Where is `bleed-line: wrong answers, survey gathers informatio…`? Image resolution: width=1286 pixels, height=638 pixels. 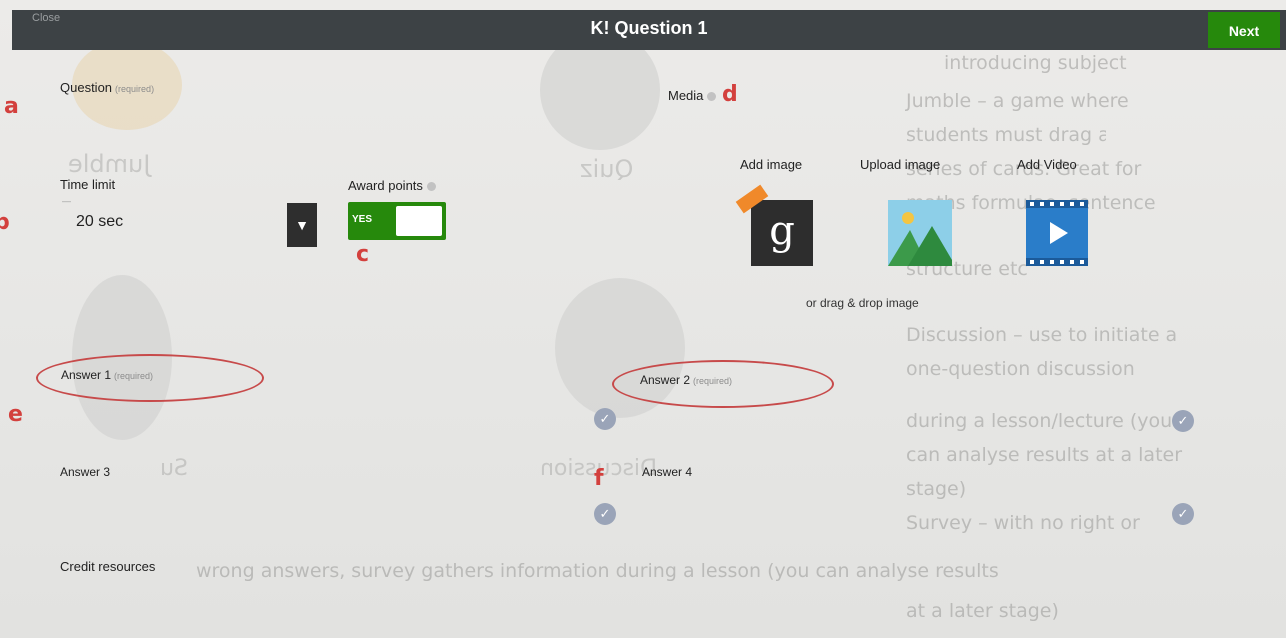
bleed-line: wrong answers, survey gathers informatio… is located at coordinates (597, 571).